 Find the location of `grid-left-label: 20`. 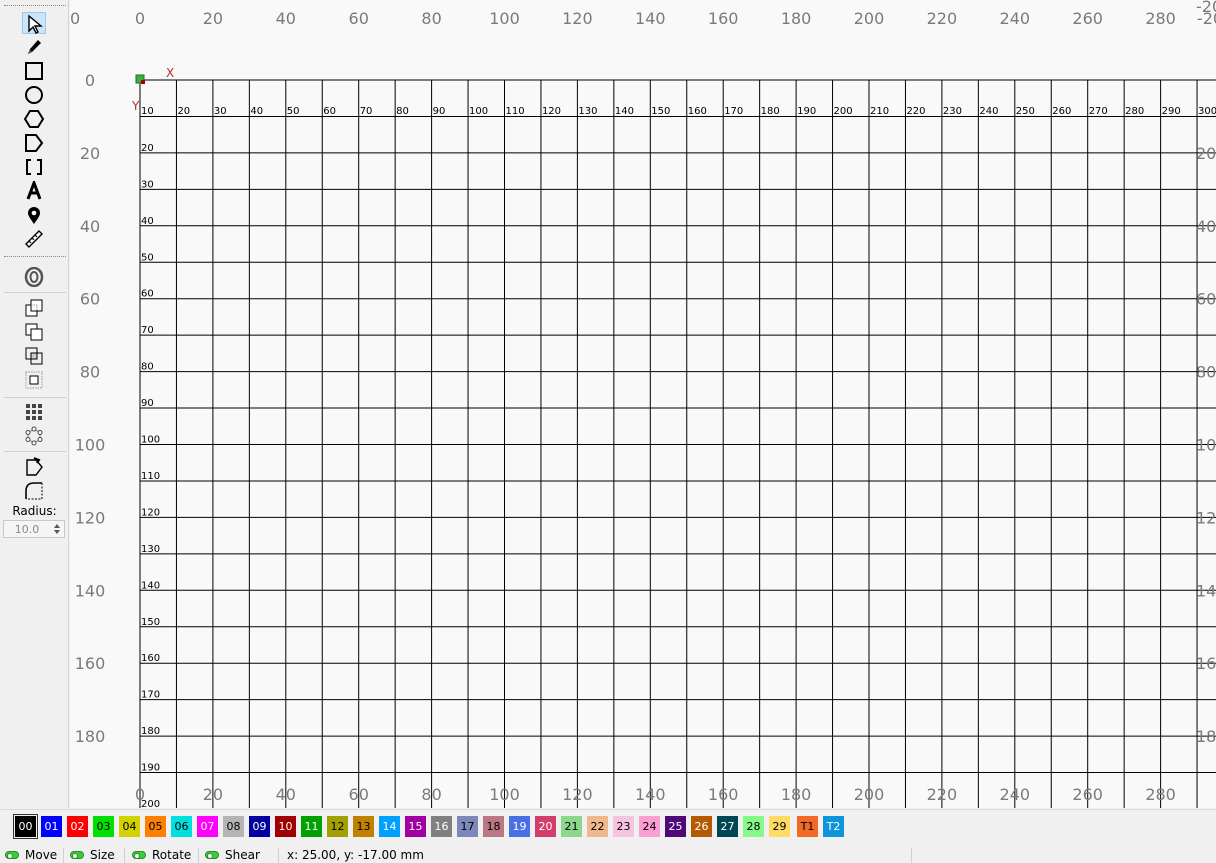

grid-left-label: 20 is located at coordinates (147, 148).